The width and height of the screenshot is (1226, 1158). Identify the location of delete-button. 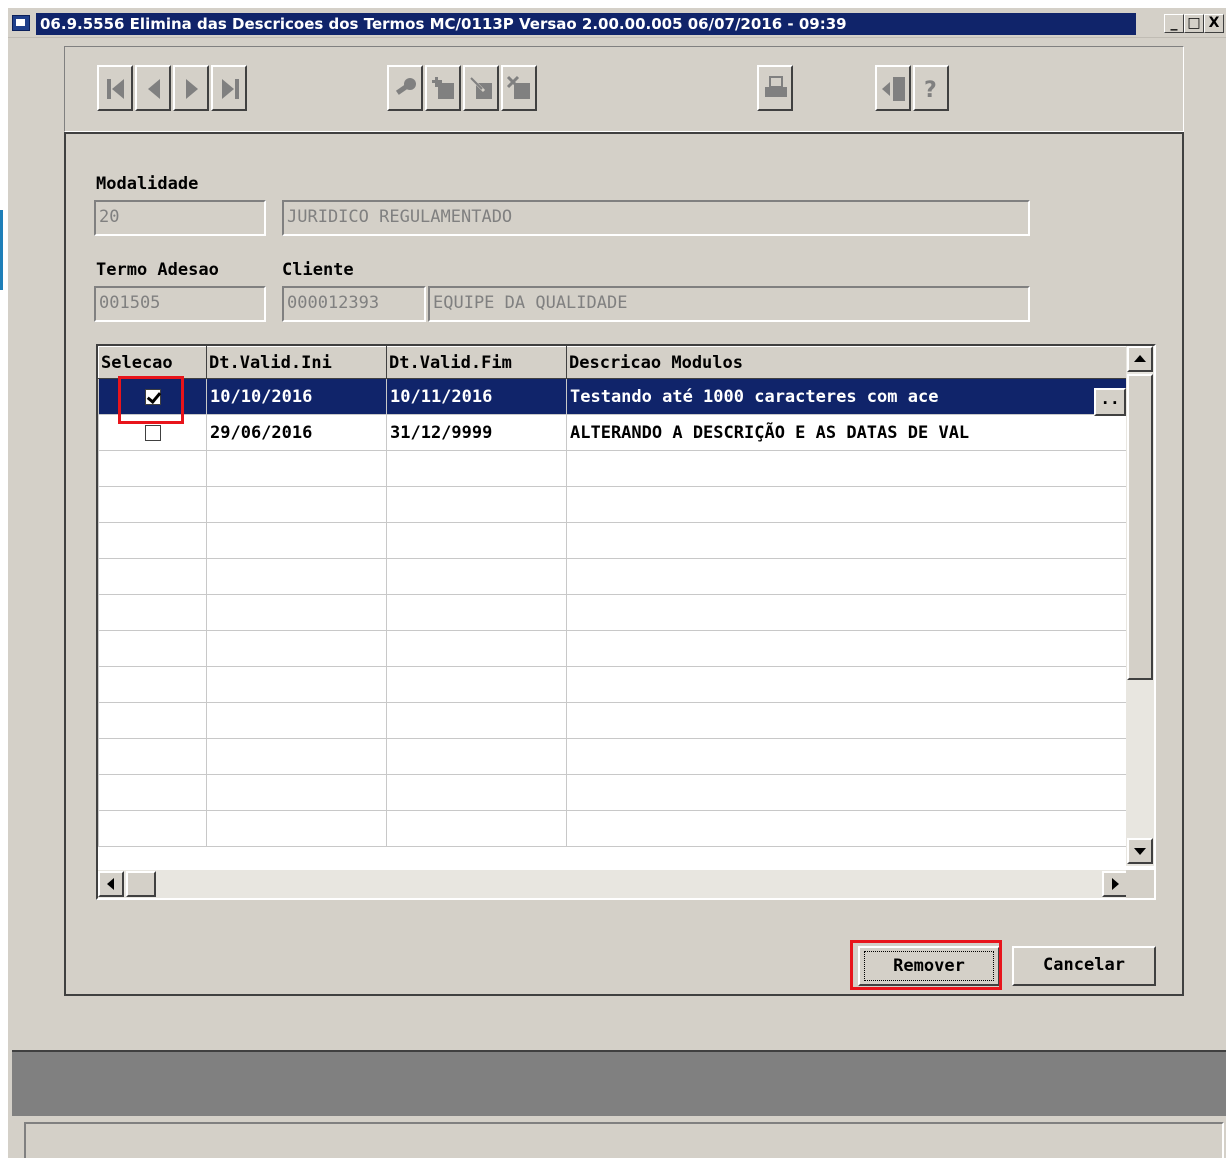
(519, 88).